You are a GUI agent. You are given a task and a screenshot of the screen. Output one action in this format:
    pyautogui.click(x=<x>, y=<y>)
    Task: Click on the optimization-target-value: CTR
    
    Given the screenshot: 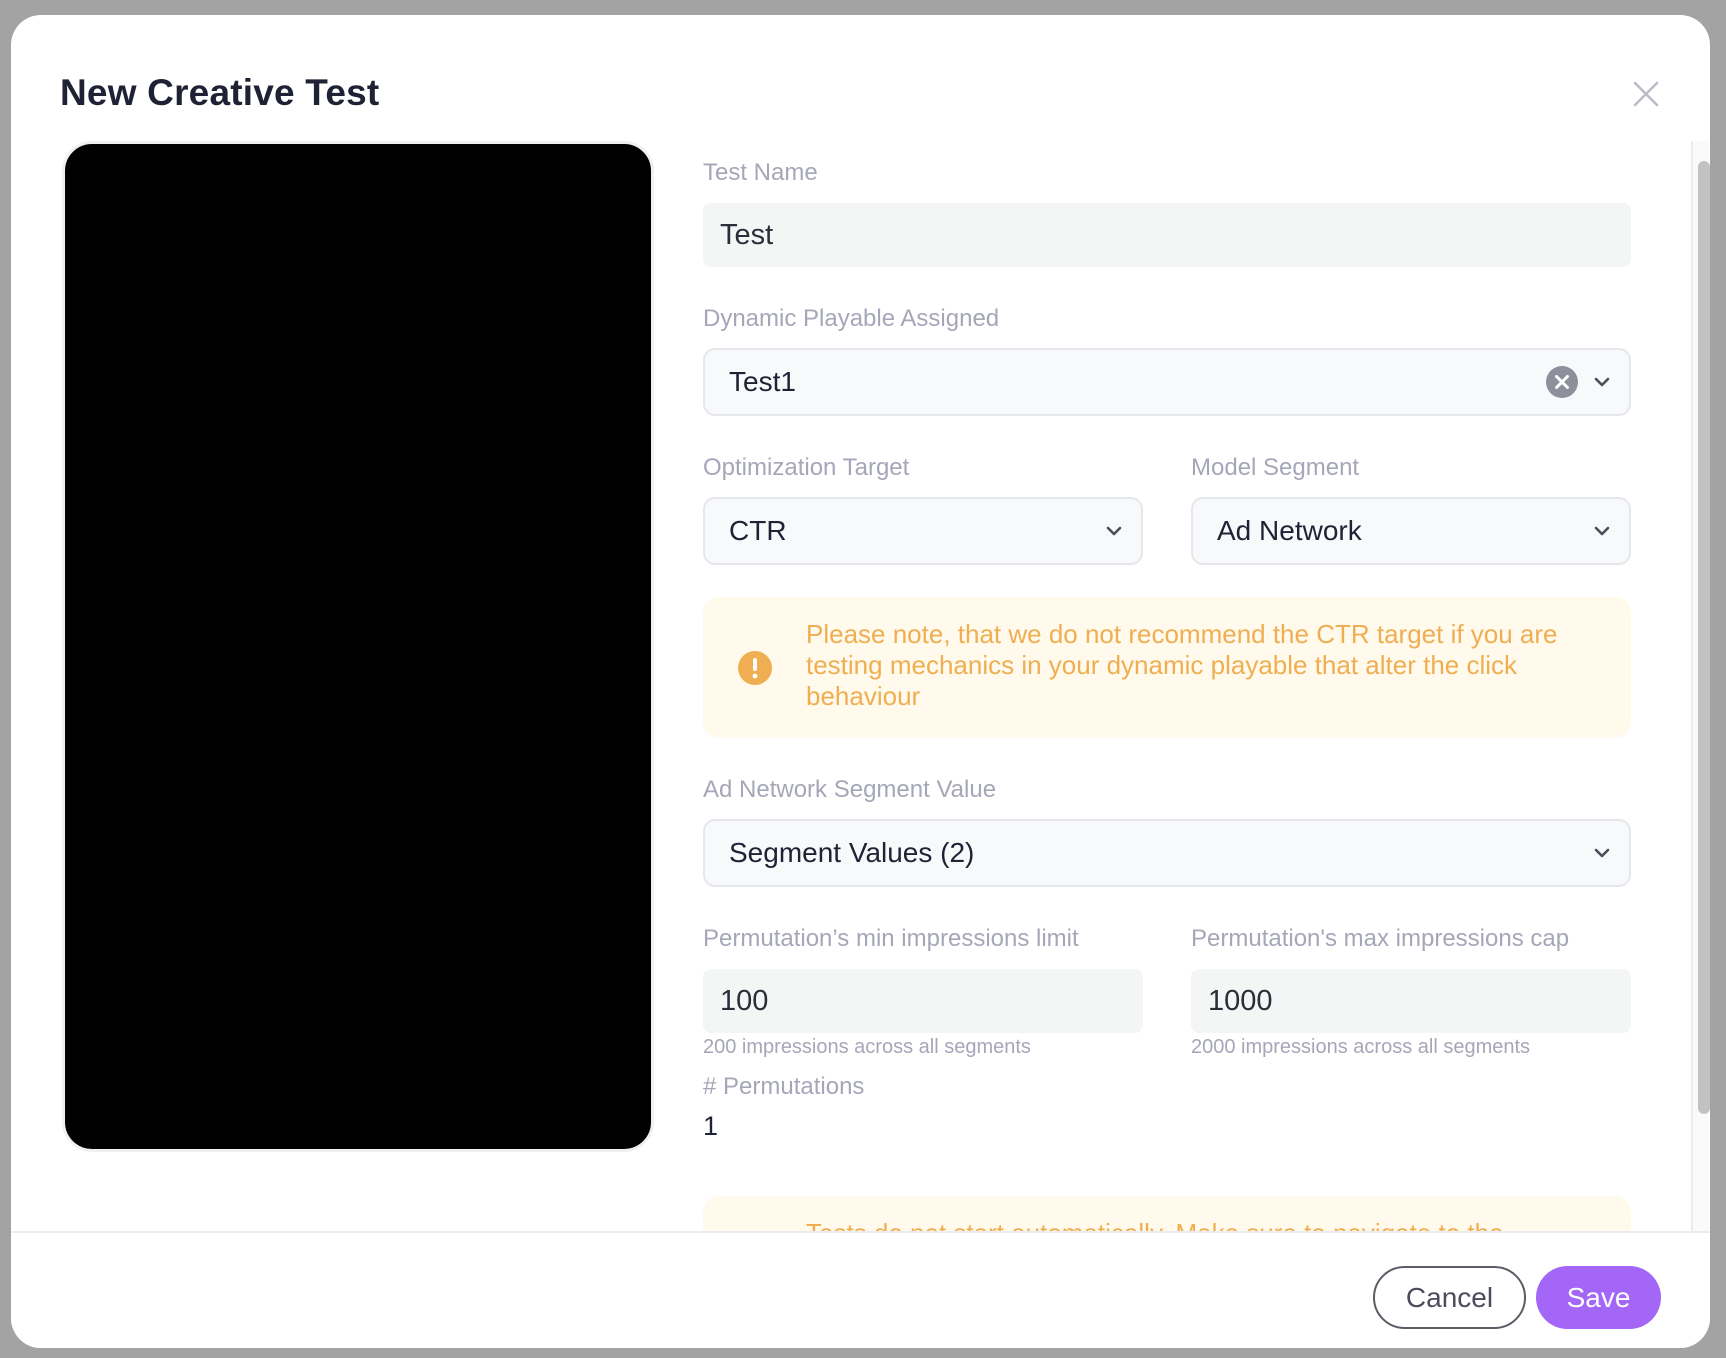 What is the action you would take?
    pyautogui.click(x=758, y=530)
    